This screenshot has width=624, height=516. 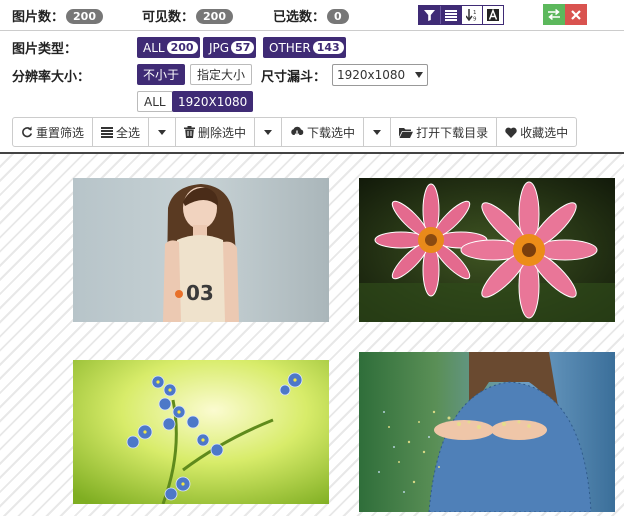 I want to click on size-funnel-select: 1920x1080, so click(x=380, y=75).